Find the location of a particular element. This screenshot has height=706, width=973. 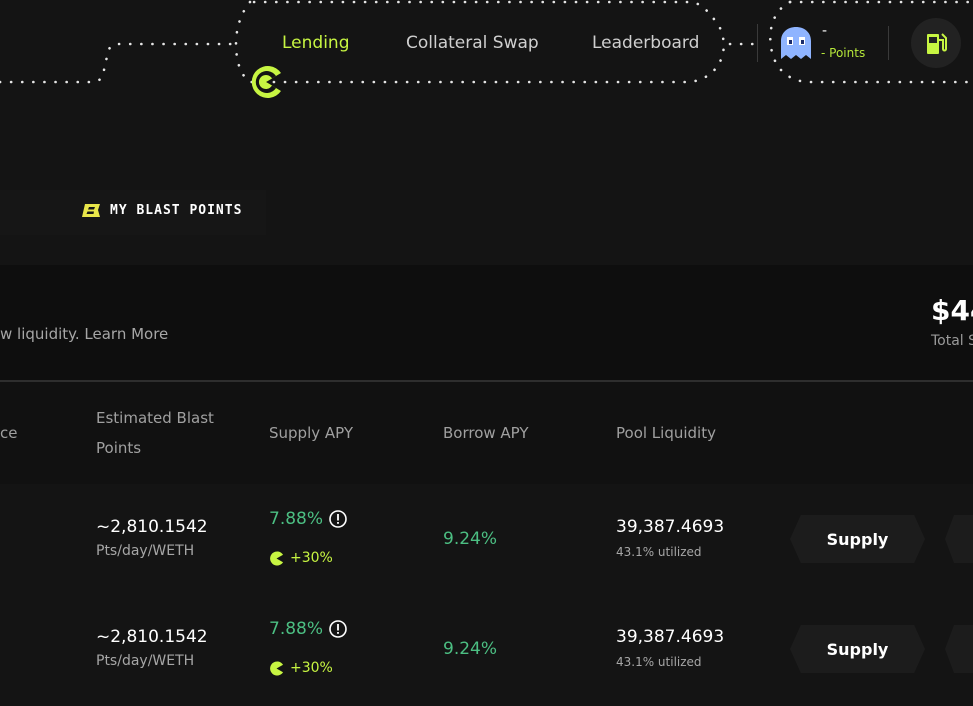

nav-link-collateral-swap: Collateral Swap is located at coordinates (472, 43).